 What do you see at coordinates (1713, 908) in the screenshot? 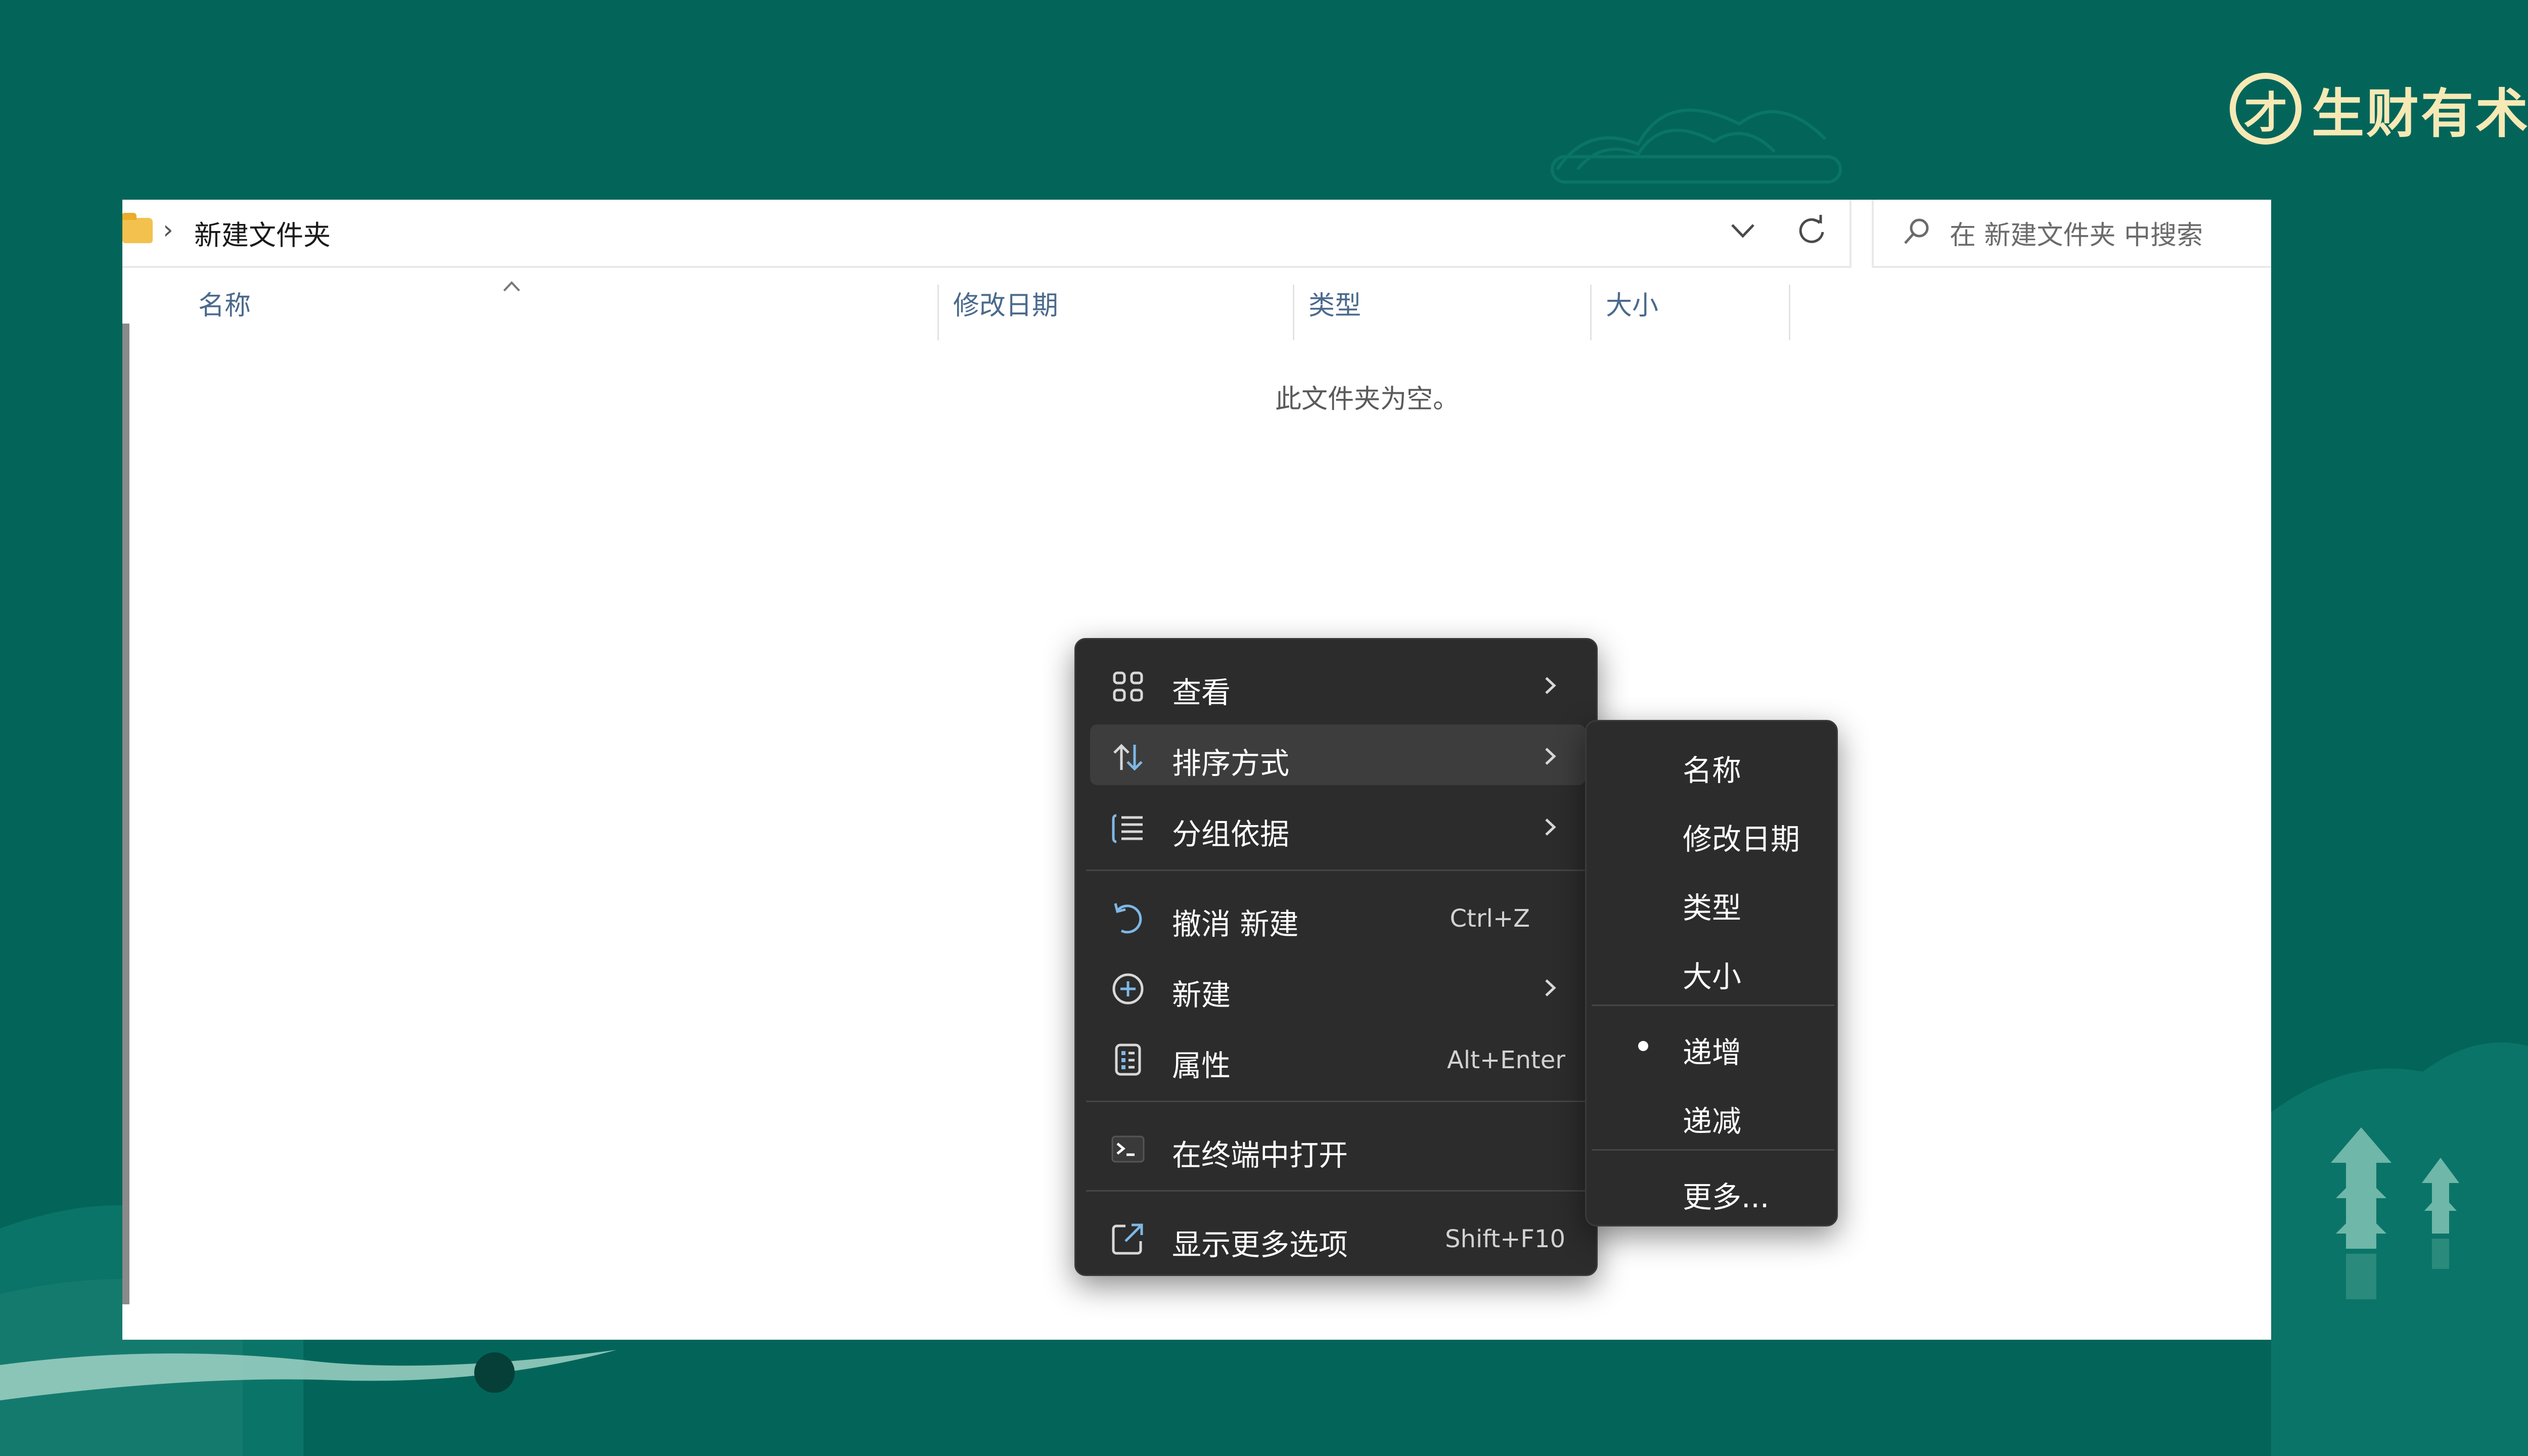
I see `submenu-item-label: 类型` at bounding box center [1713, 908].